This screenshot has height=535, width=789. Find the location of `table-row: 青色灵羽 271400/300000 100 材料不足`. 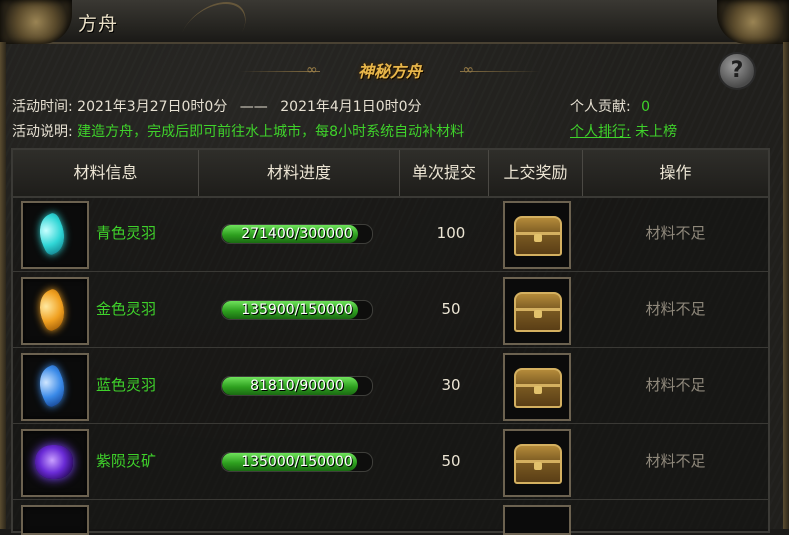

table-row: 青色灵羽 271400/300000 100 材料不足 is located at coordinates (390, 234).